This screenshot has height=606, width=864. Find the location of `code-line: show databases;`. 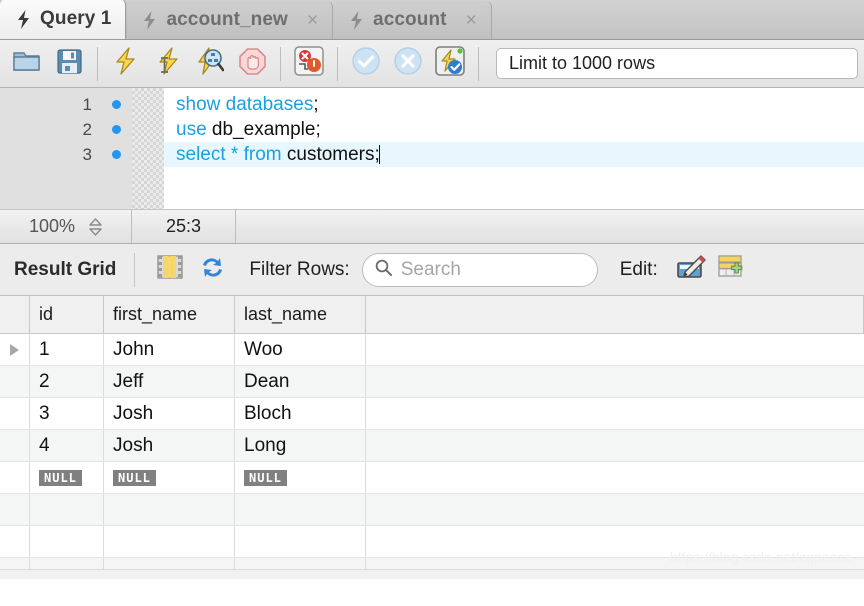

code-line: show databases; is located at coordinates (514, 104).